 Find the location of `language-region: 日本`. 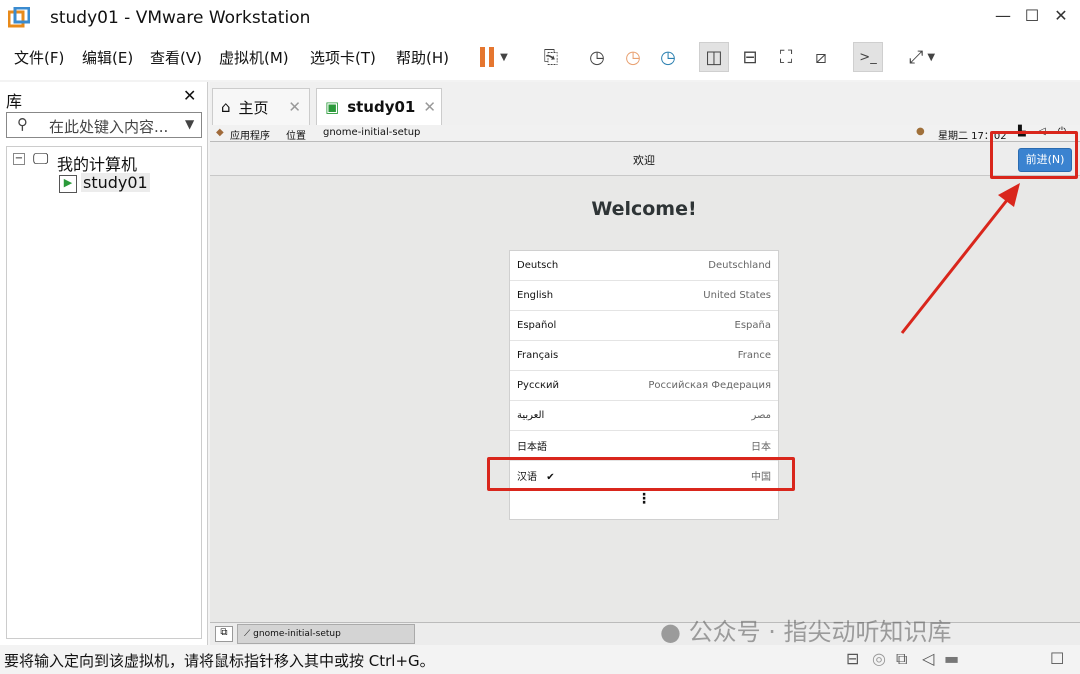

language-region: 日本 is located at coordinates (761, 447).